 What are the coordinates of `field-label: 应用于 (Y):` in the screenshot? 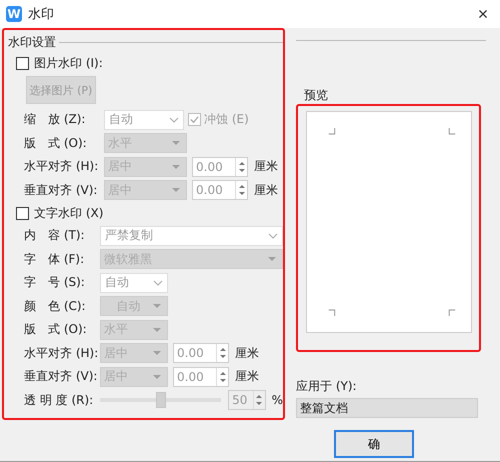 It's located at (326, 386).